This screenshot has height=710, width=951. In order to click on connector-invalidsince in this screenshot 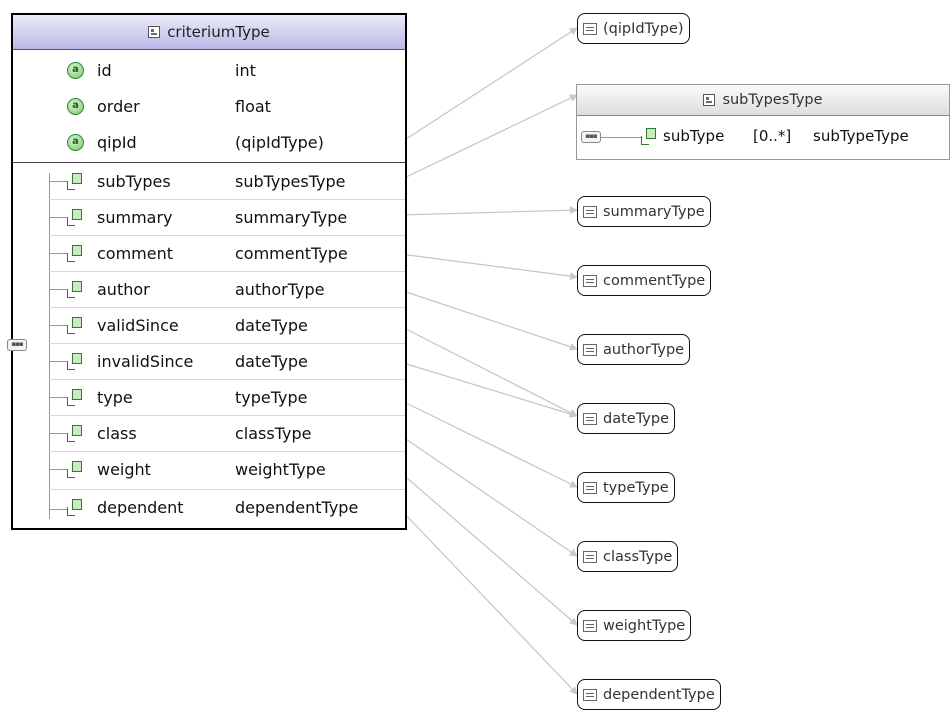, I will do `click(488, 389)`.